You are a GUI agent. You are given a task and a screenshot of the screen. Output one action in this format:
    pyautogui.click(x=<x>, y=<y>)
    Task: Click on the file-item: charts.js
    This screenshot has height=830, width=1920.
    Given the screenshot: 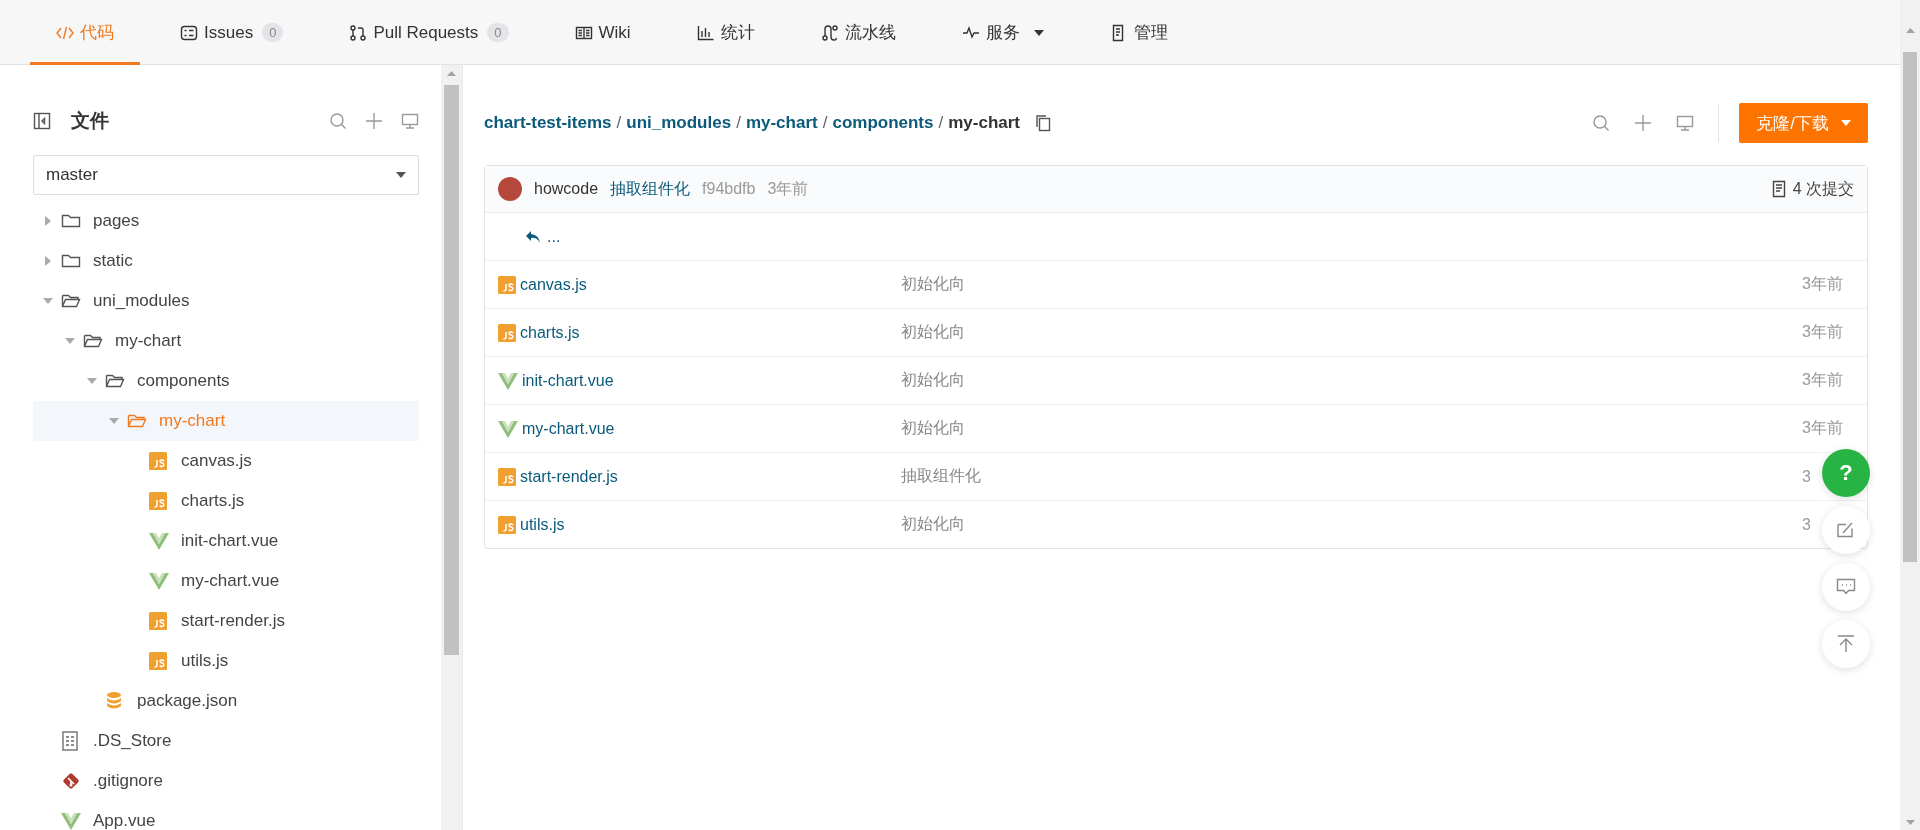 What is the action you would take?
    pyautogui.click(x=226, y=501)
    